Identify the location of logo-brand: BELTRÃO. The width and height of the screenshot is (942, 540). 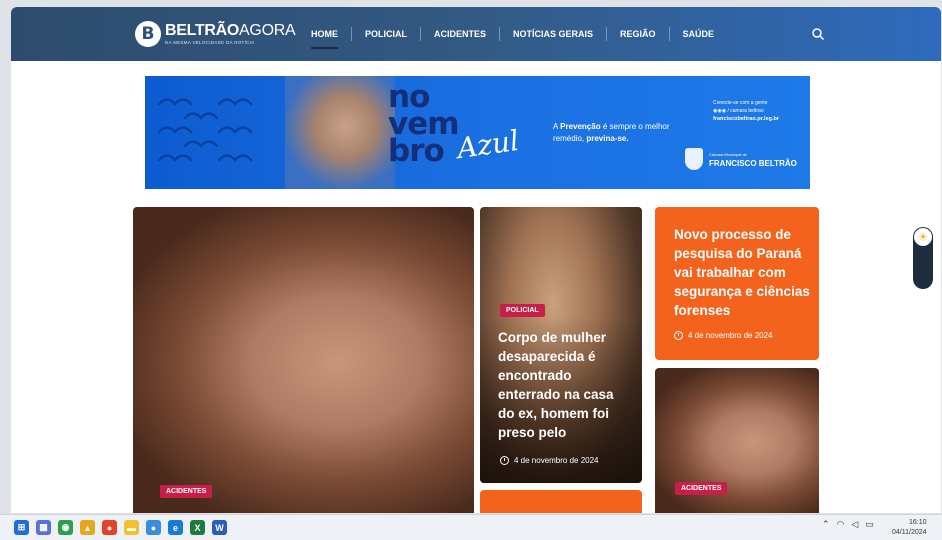
(202, 30).